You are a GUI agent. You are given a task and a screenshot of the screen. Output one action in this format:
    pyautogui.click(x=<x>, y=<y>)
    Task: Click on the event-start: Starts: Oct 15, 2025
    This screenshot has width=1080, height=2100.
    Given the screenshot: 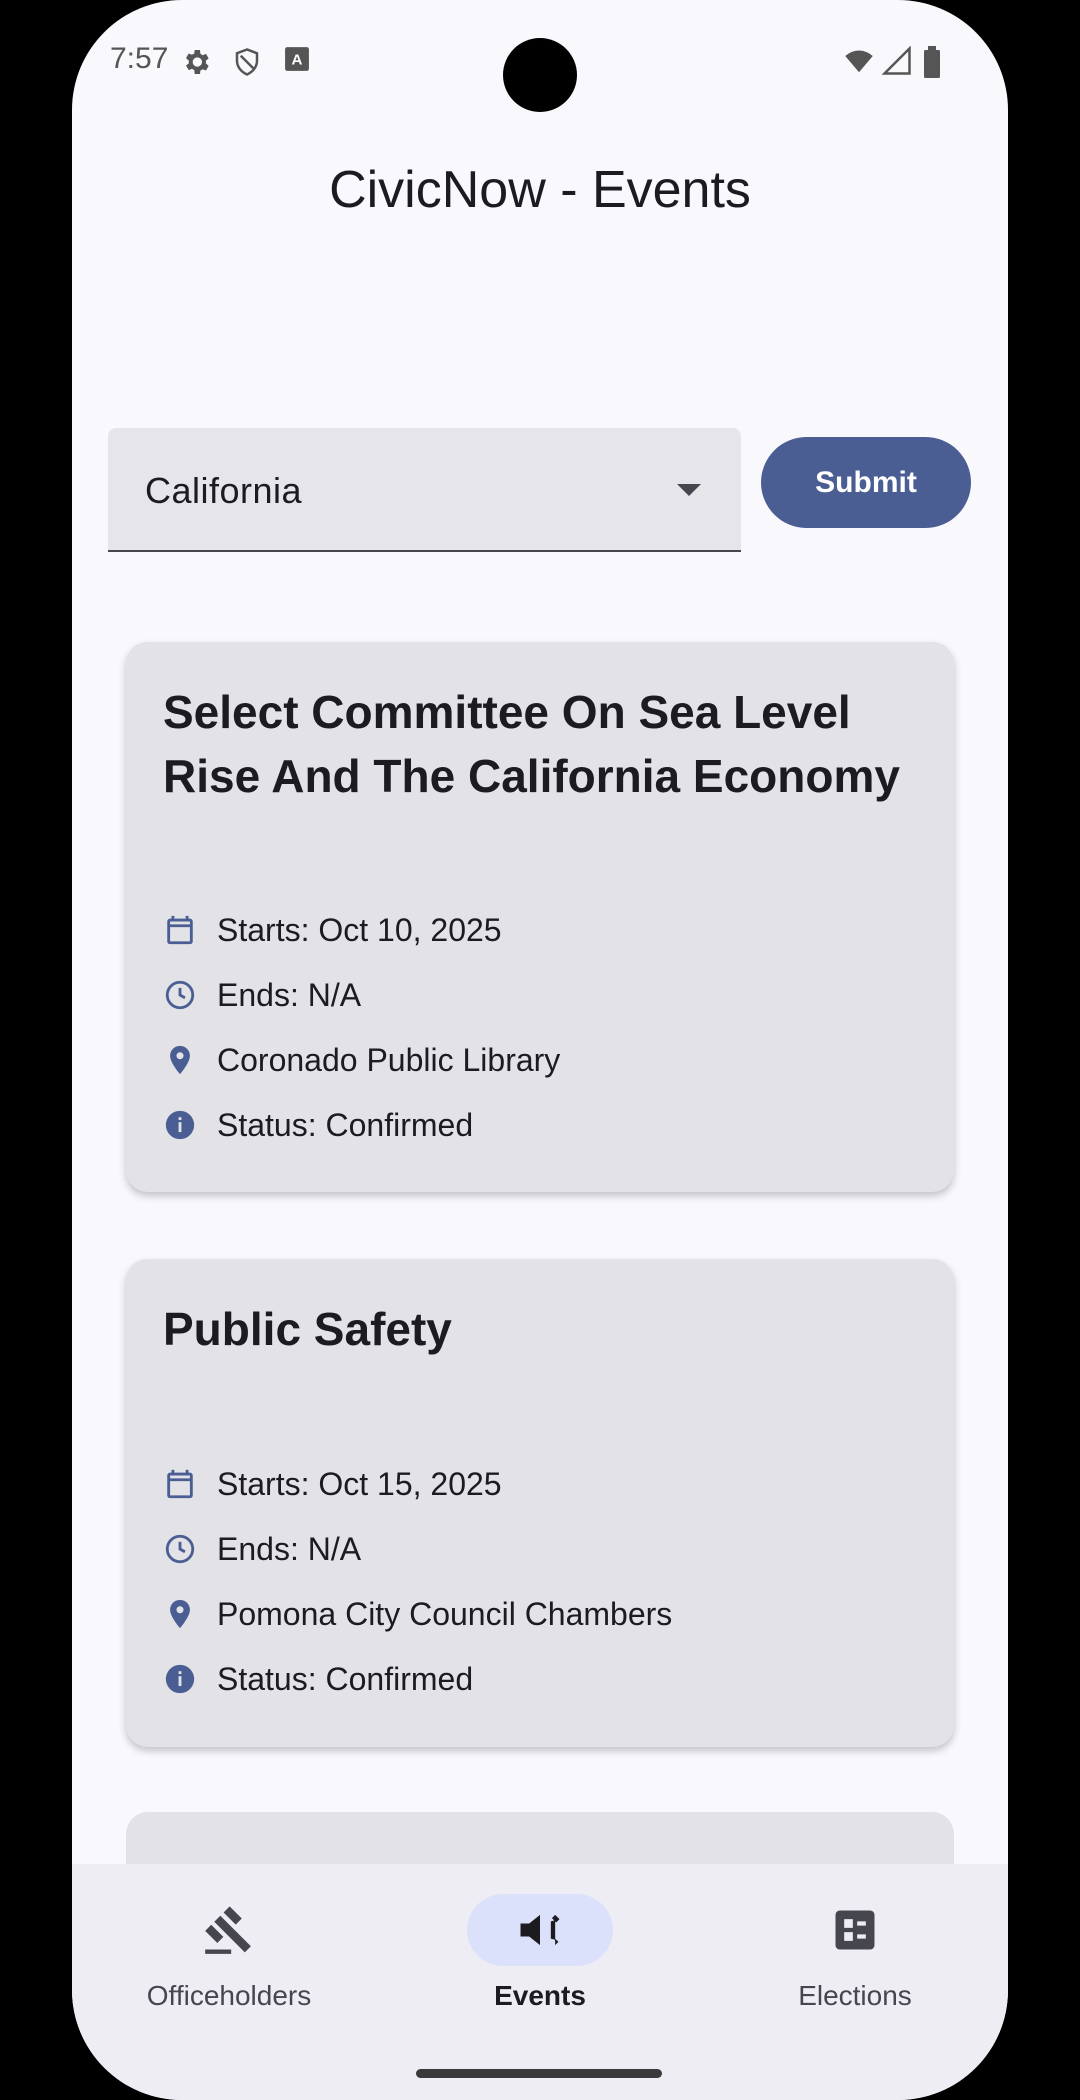 What is the action you would take?
    pyautogui.click(x=359, y=1483)
    